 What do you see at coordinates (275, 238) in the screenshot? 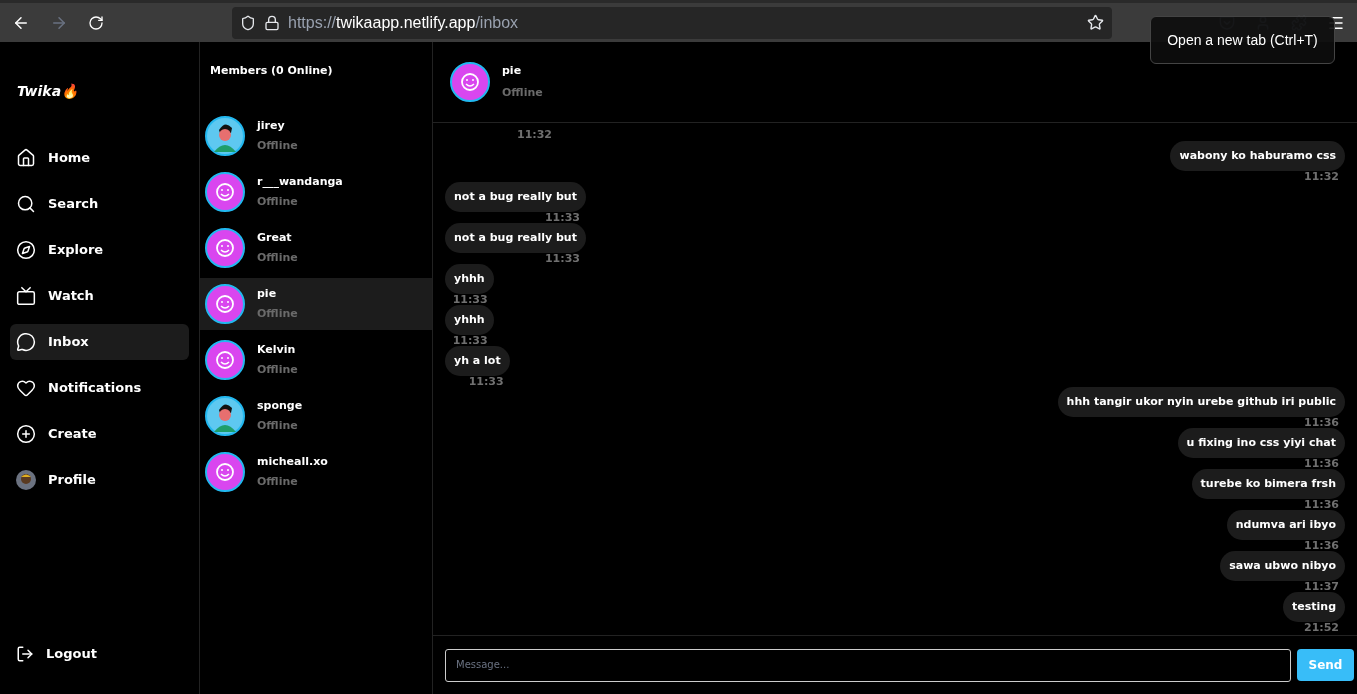
I see `member-name: Great` at bounding box center [275, 238].